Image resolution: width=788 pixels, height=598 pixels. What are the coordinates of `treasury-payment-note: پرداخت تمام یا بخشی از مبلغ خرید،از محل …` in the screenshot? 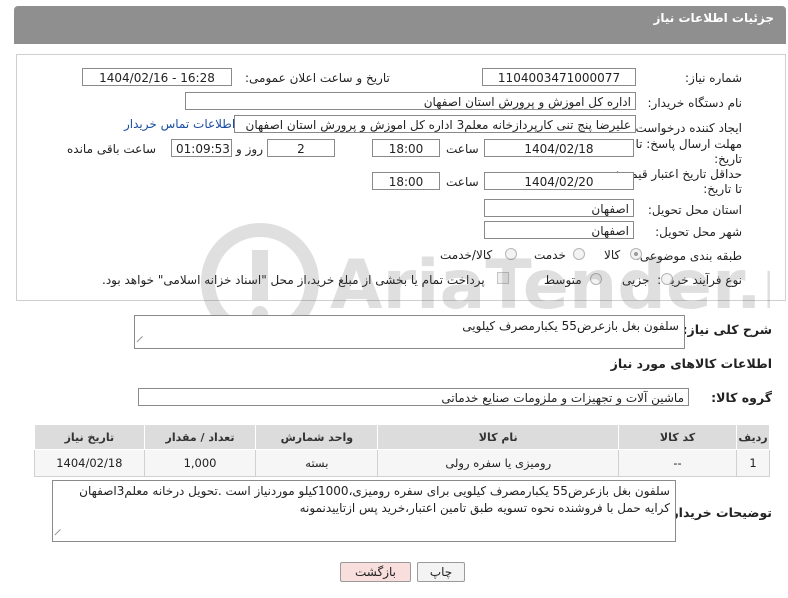 It's located at (293, 280).